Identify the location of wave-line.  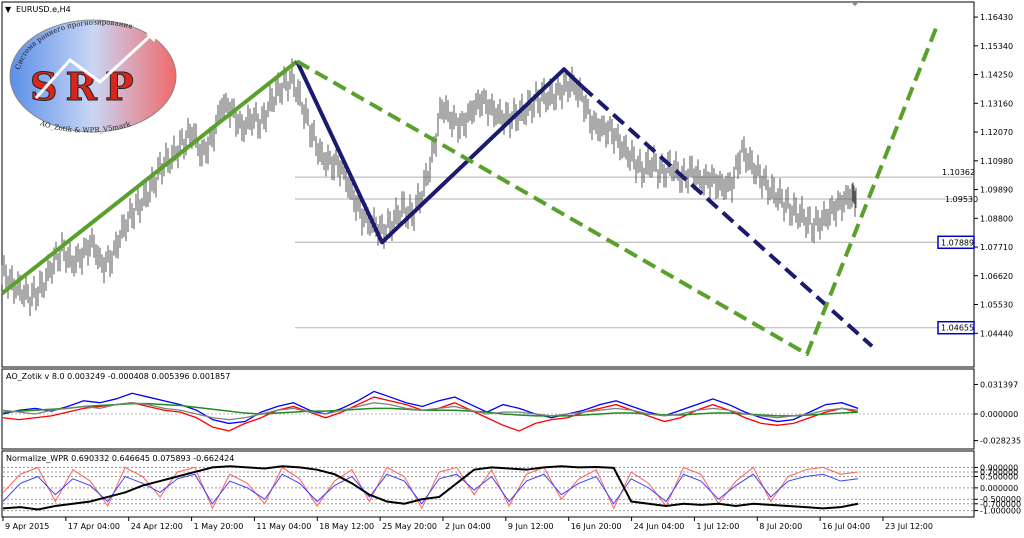
(439, 152).